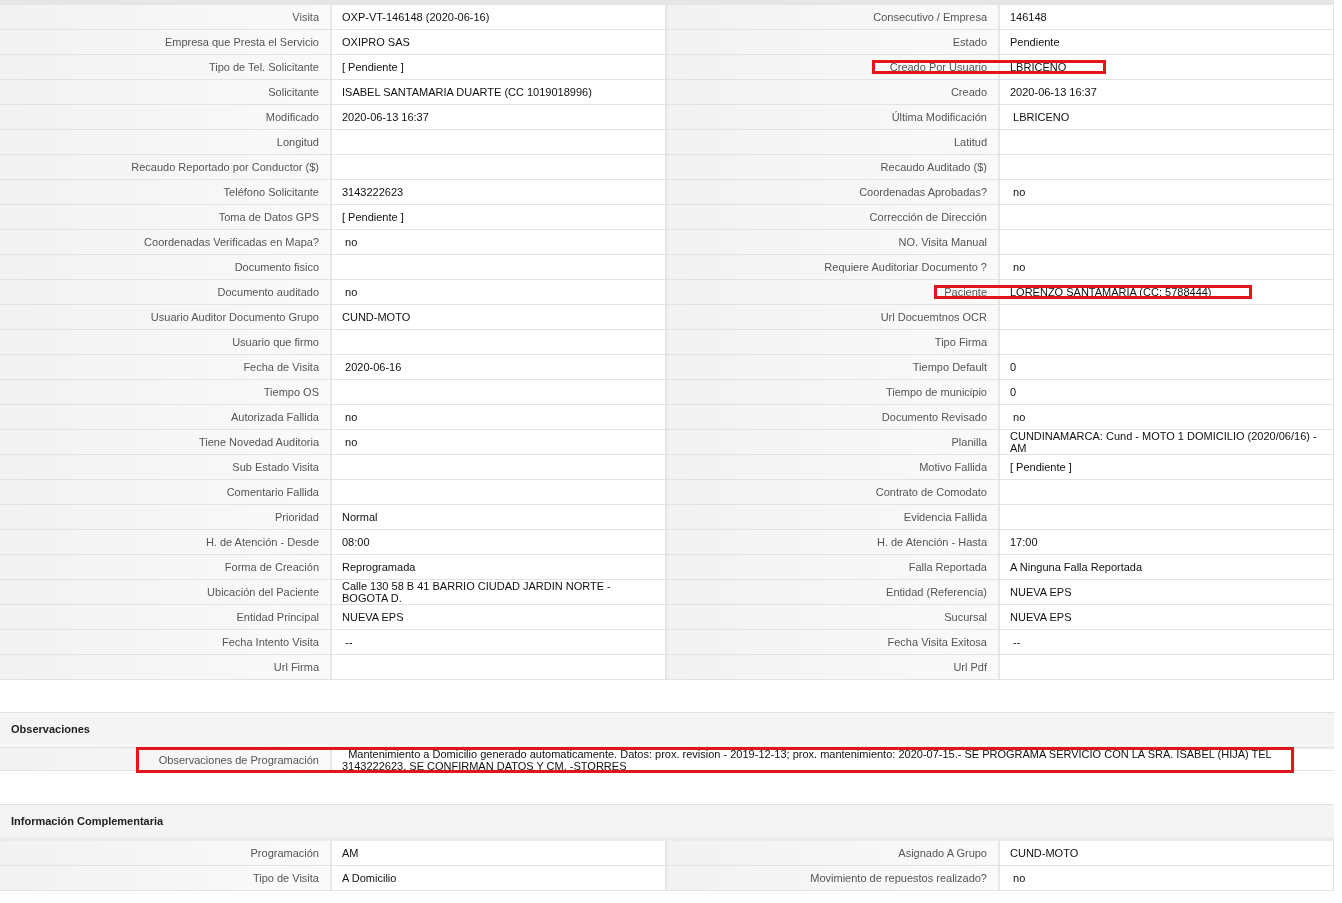 This screenshot has height=903, width=1342. Describe the element at coordinates (416, 17) in the screenshot. I see `field-value: OXP-VT-146148 (2020-06-16)` at that location.